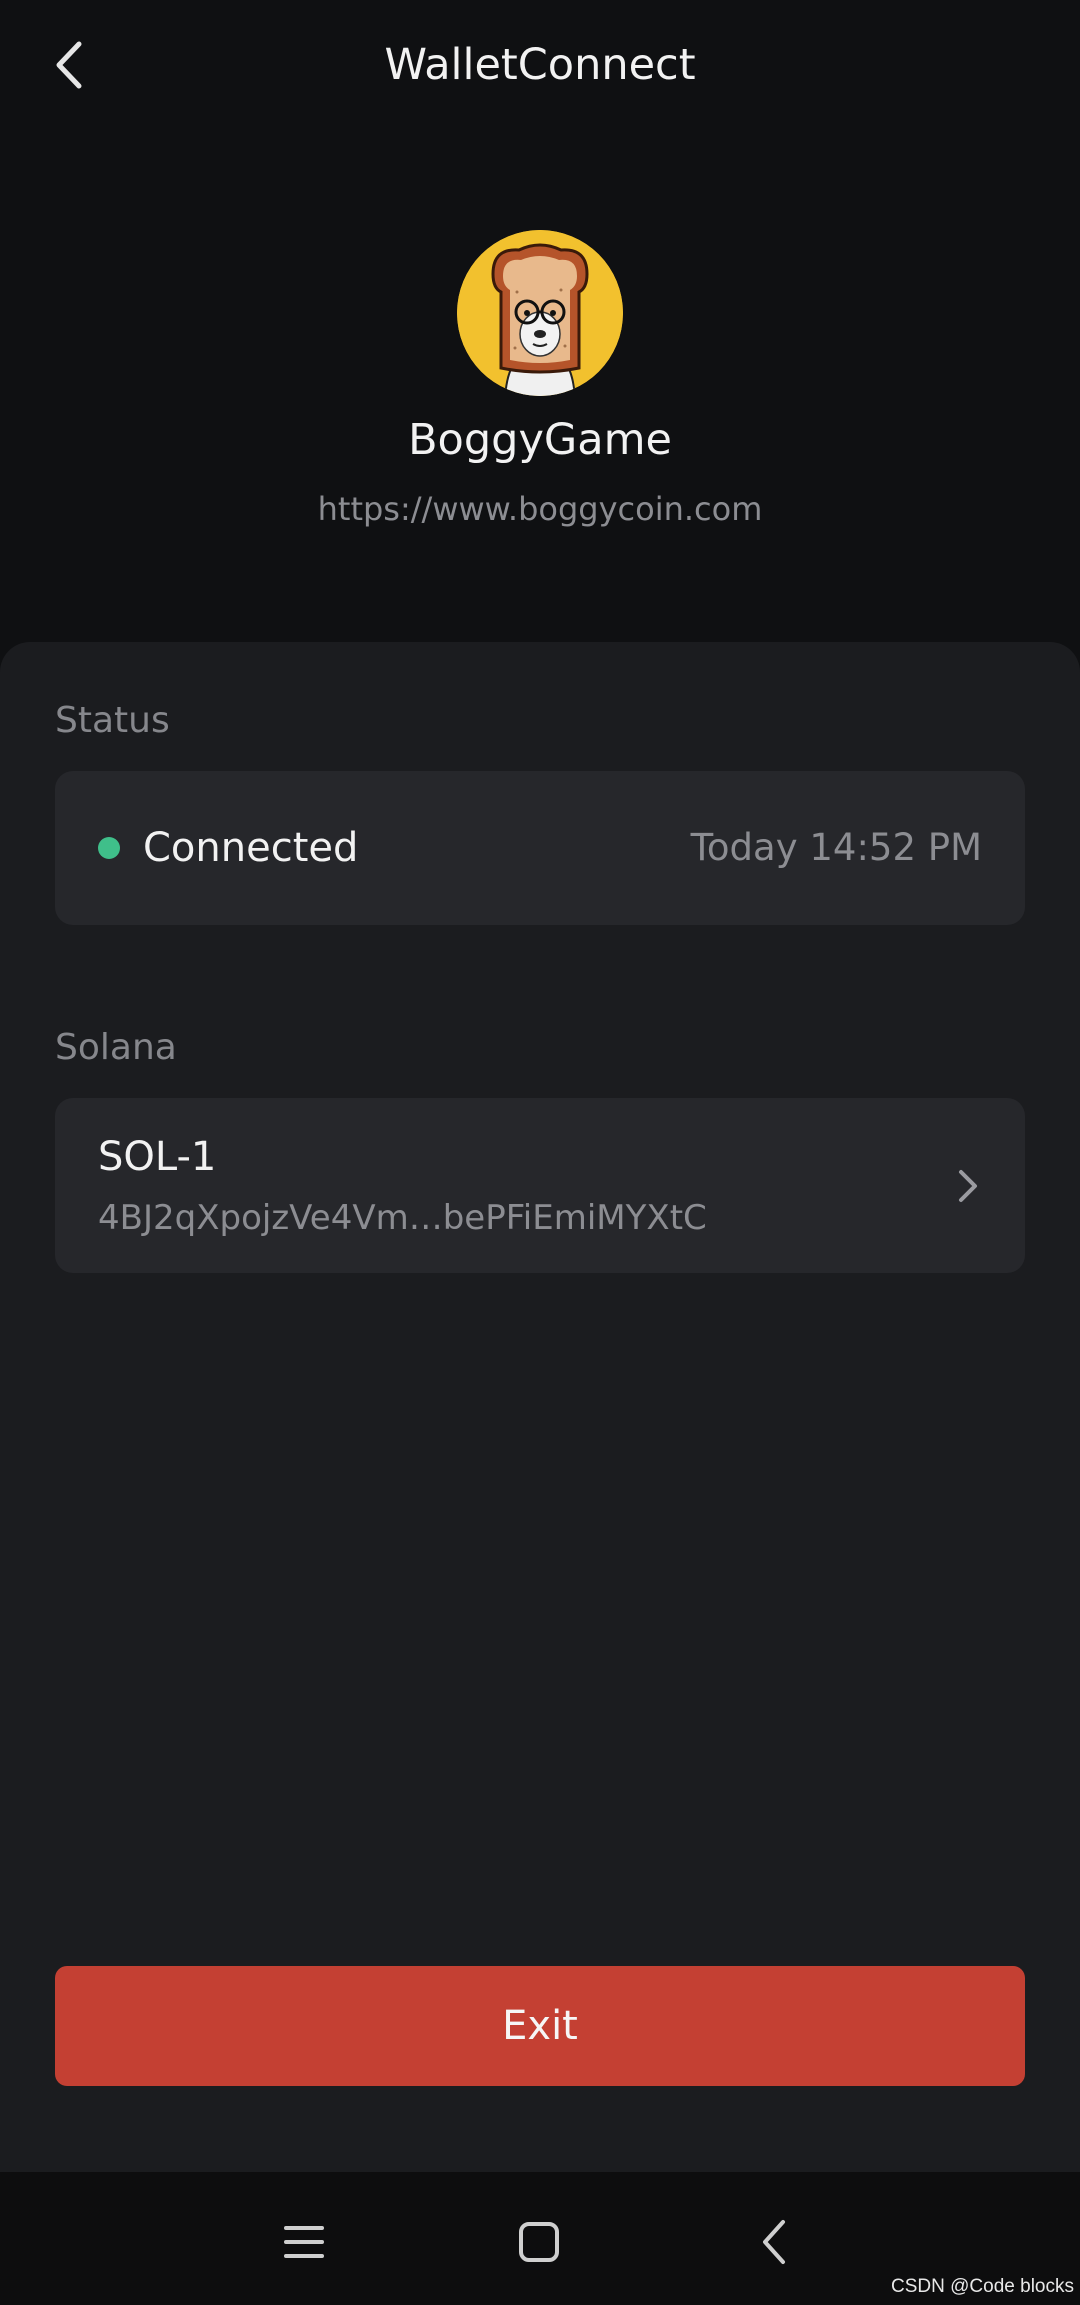 Image resolution: width=1080 pixels, height=2305 pixels. I want to click on account-item: SOL-1 4BJ2qXpojzVe4Vm…bePFiEmiMYXtC, so click(540, 1185).